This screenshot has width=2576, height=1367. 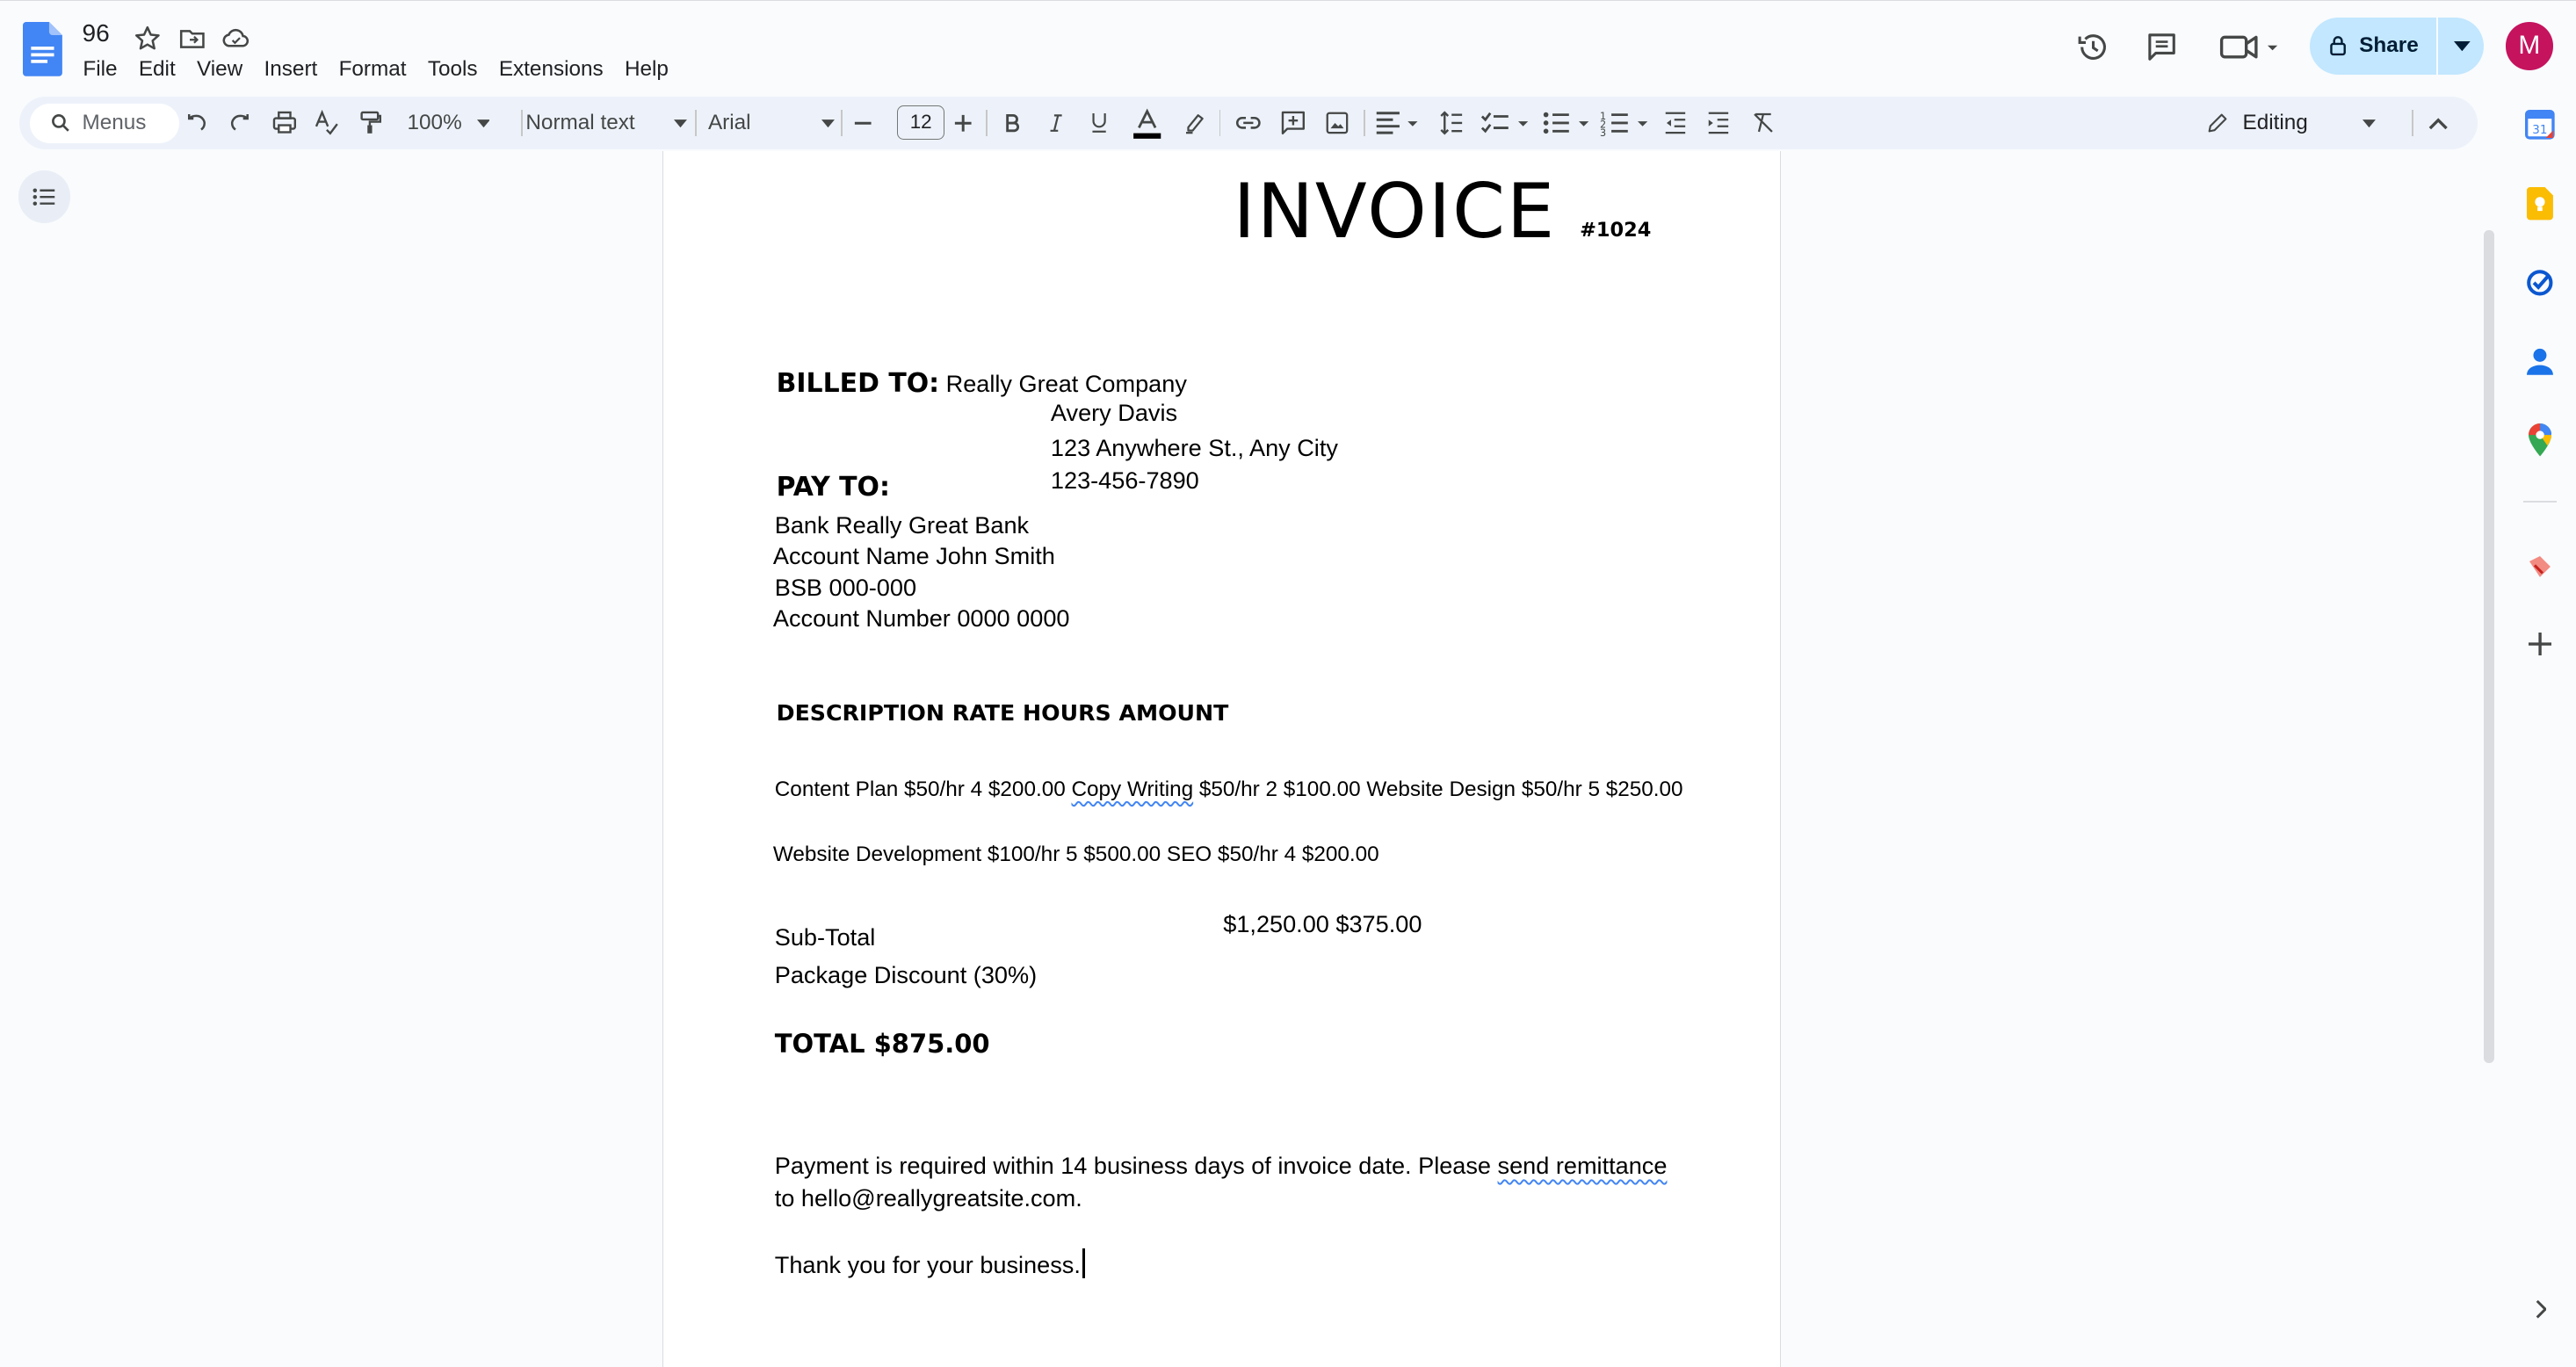 I want to click on menu-view: View, so click(x=220, y=69).